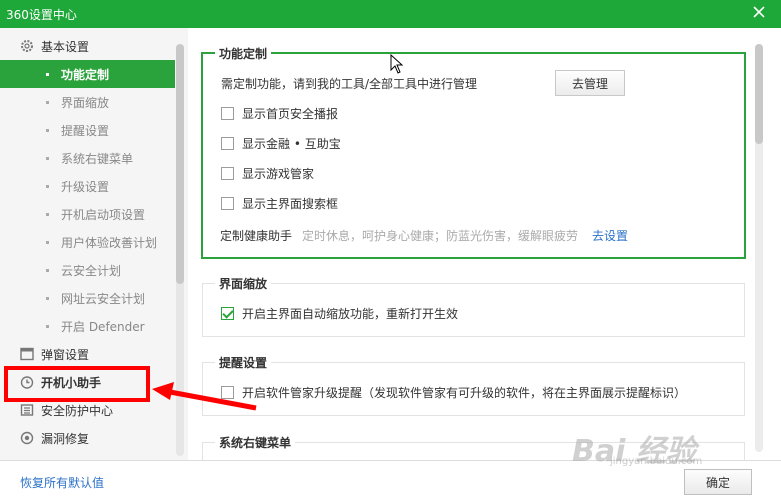 The height and width of the screenshot is (501, 781). What do you see at coordinates (62, 482) in the screenshot?
I see `restore-defaults-link: 恢复所有默认值` at bounding box center [62, 482].